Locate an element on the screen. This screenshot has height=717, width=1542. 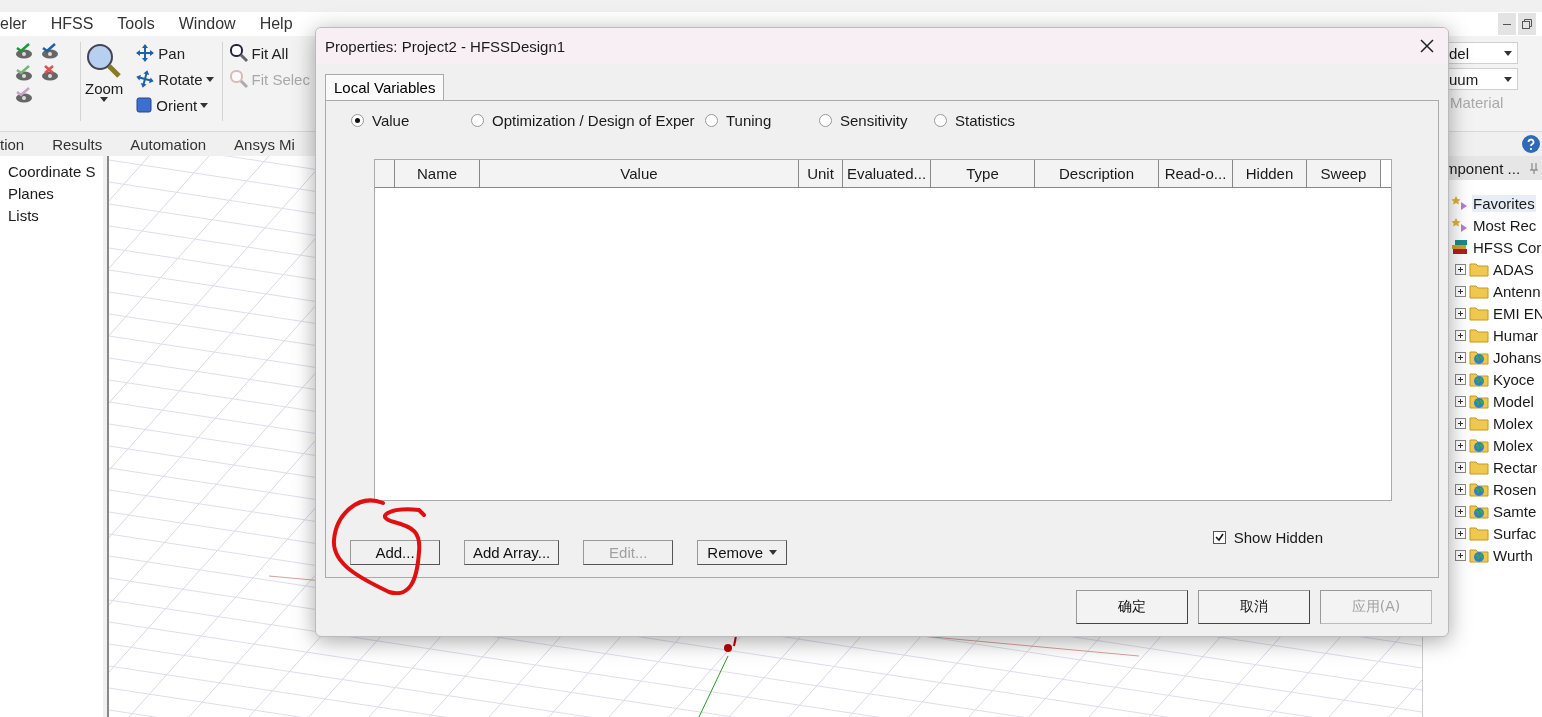
zoom-label: Zoom is located at coordinates (104, 88).